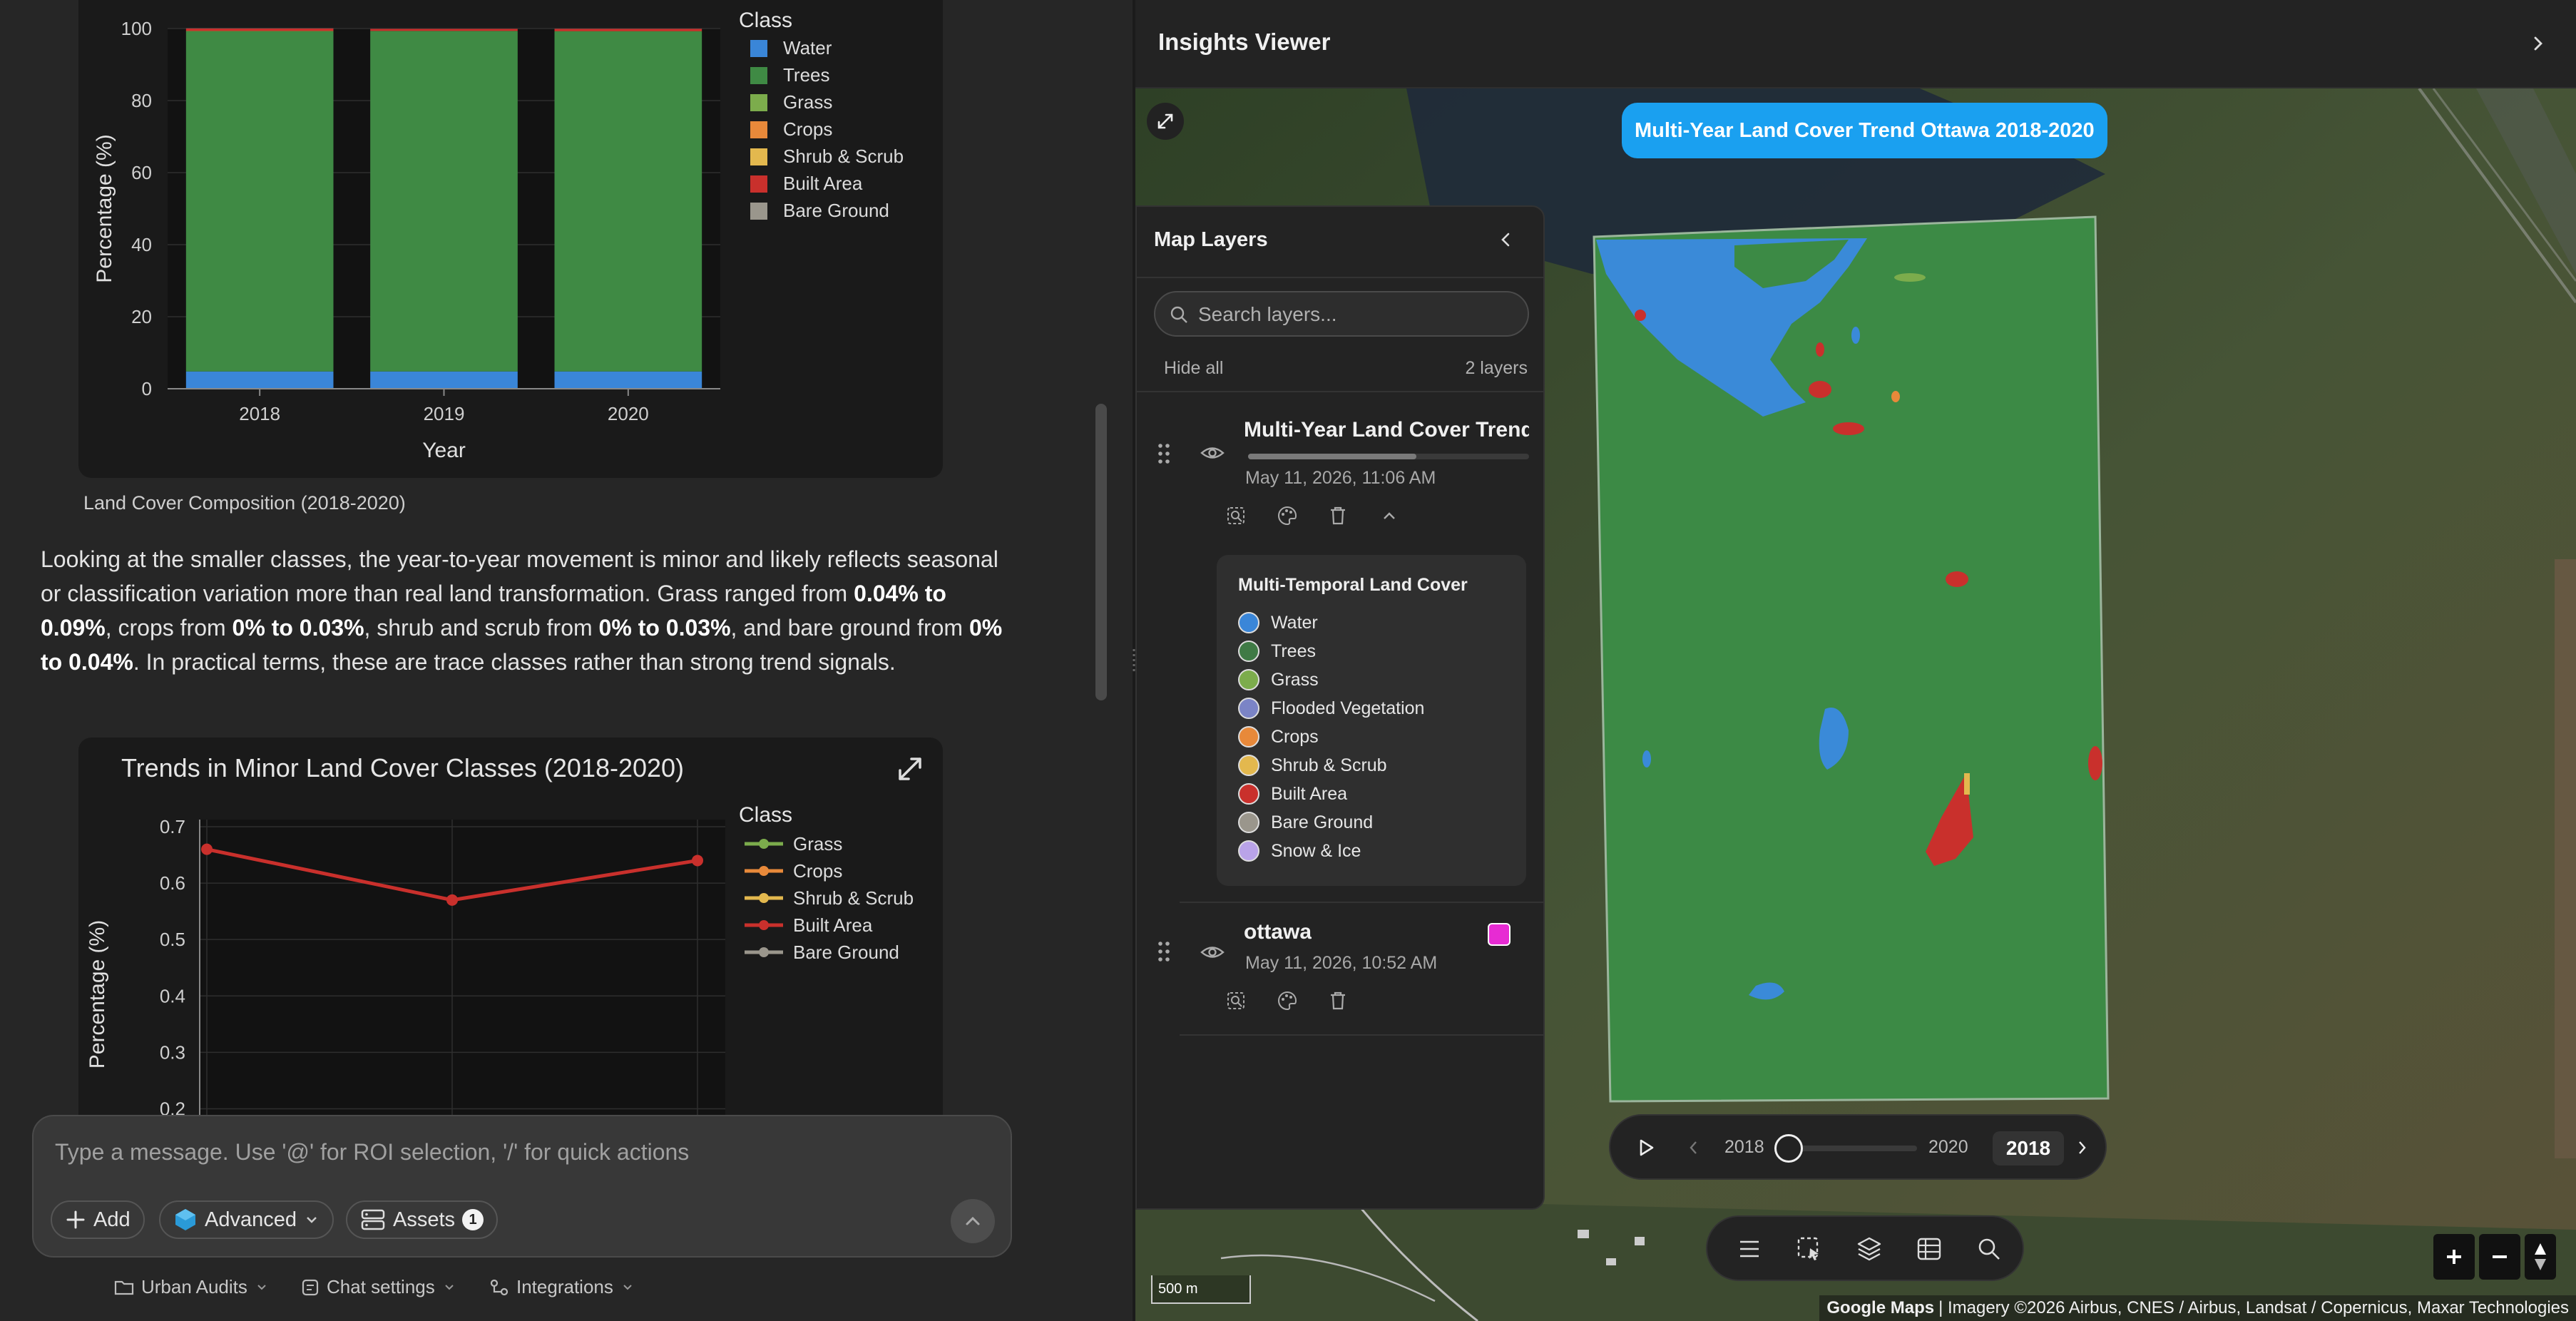 The image size is (2576, 1321). I want to click on legend-item: Trees, so click(1277, 651).